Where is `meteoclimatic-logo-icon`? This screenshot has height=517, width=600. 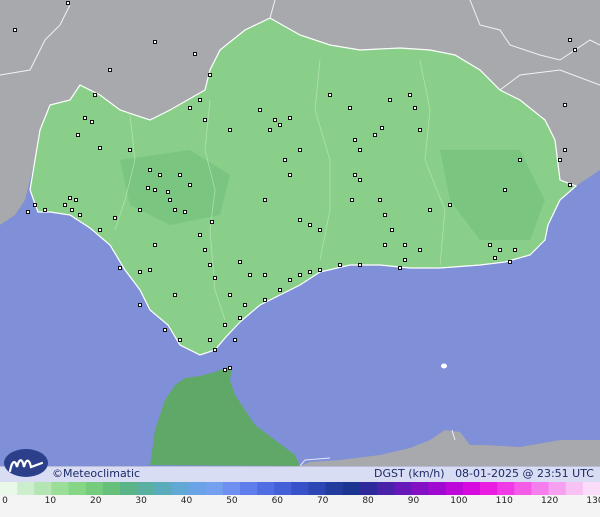
meteoclimatic-logo-icon is located at coordinates (26, 463).